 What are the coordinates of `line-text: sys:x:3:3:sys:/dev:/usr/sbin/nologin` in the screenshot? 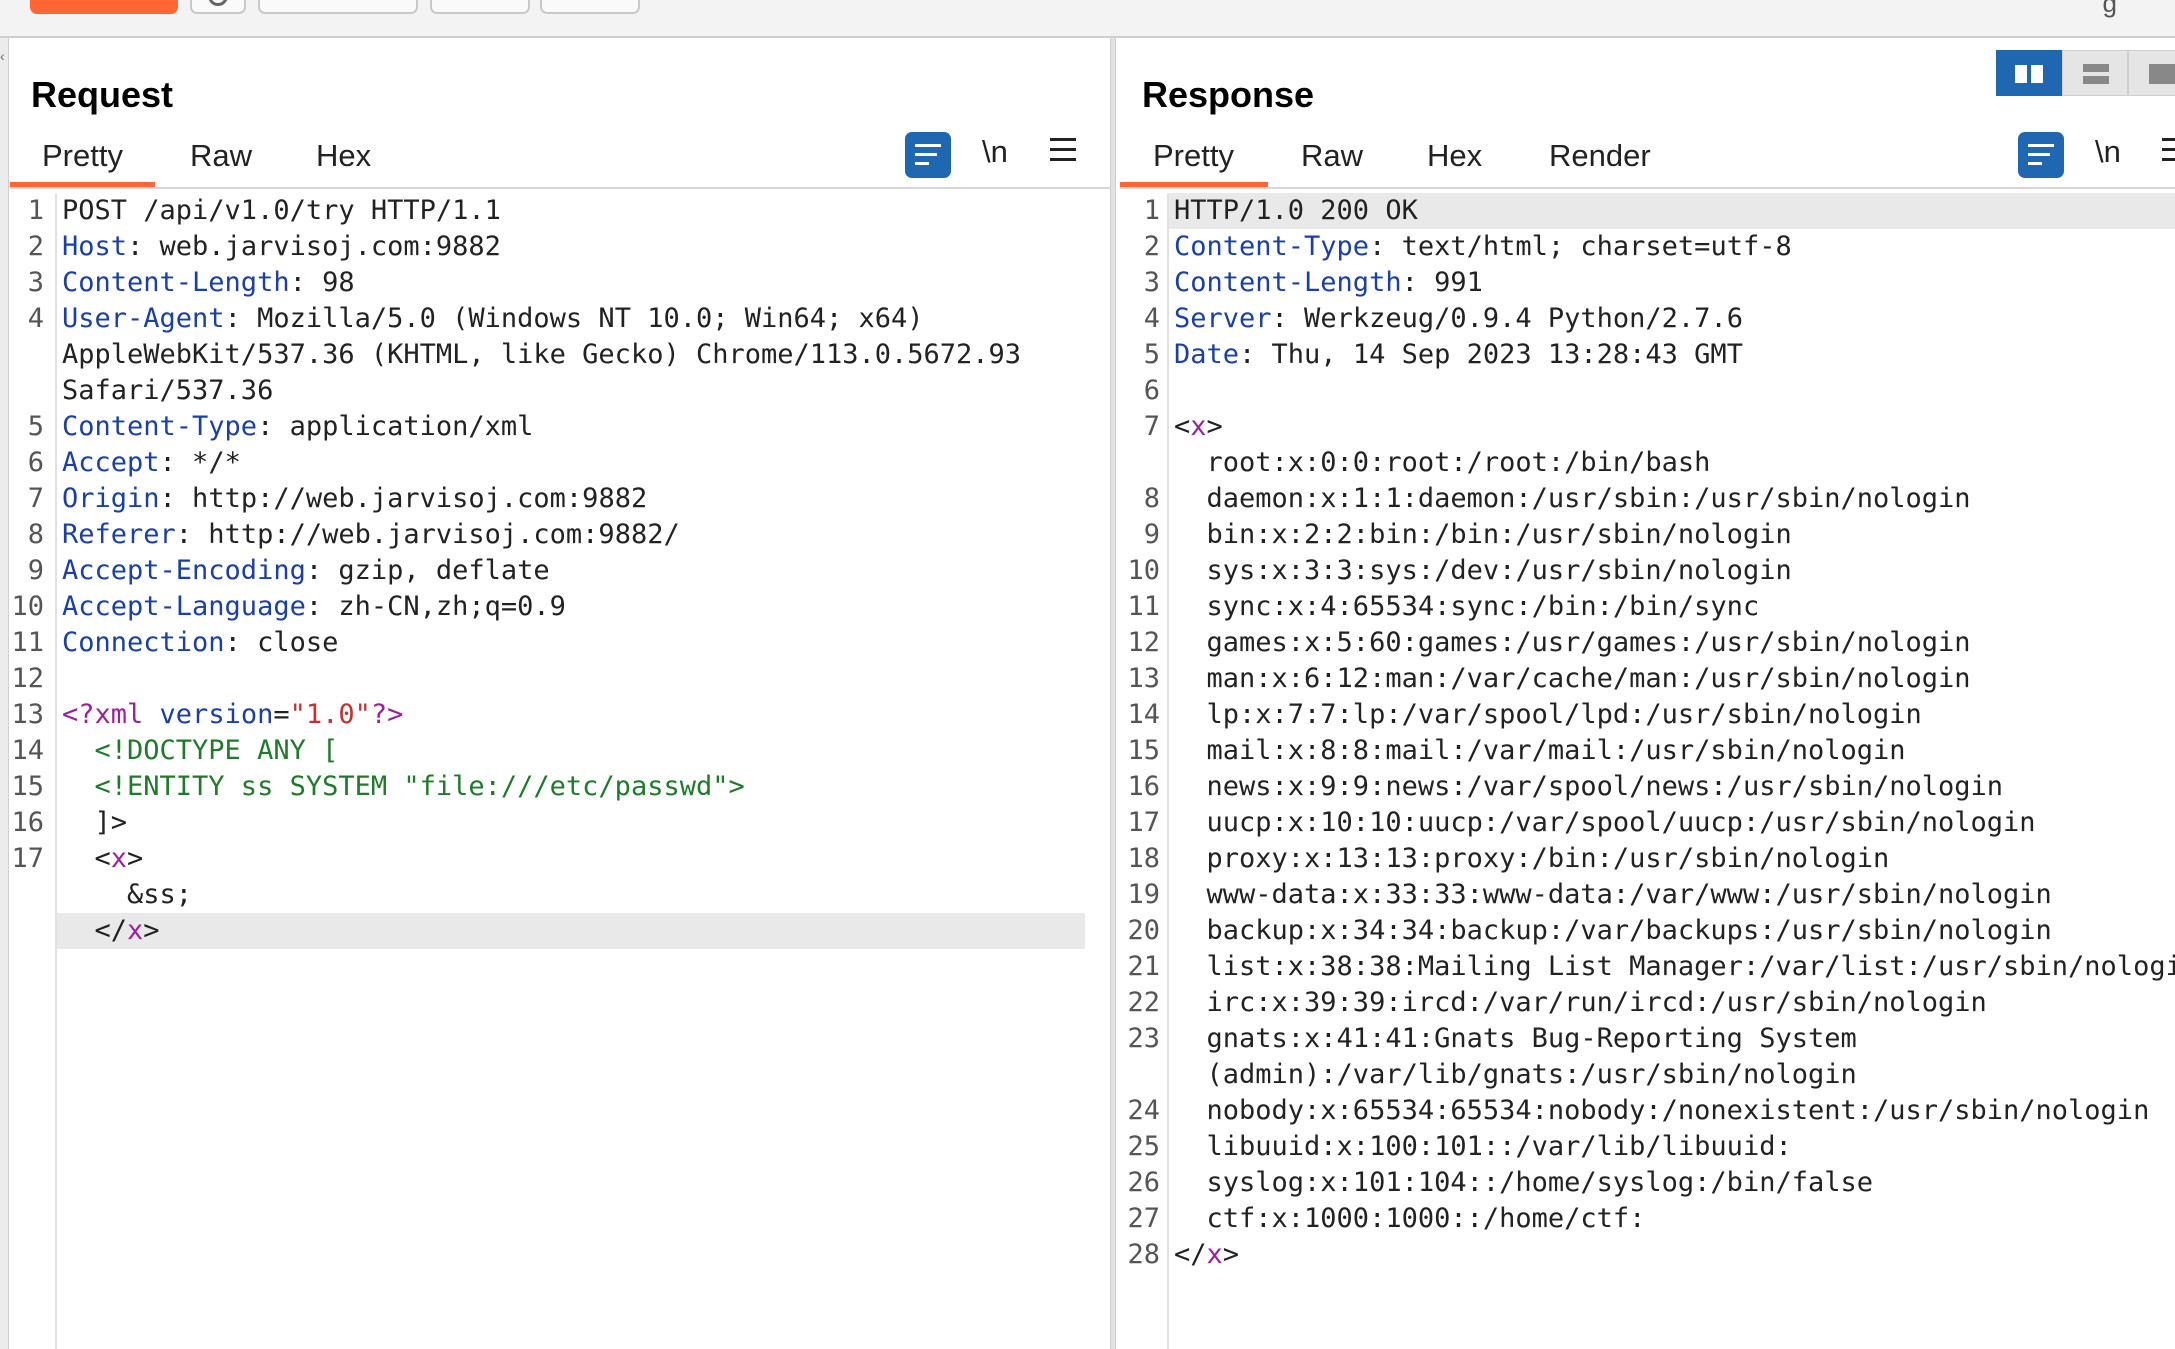 It's located at (1483, 571).